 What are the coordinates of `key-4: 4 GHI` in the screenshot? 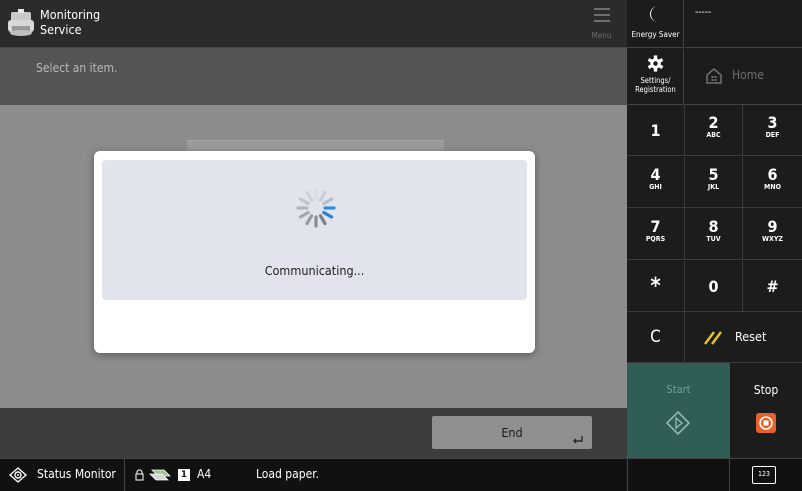 It's located at (656, 182).